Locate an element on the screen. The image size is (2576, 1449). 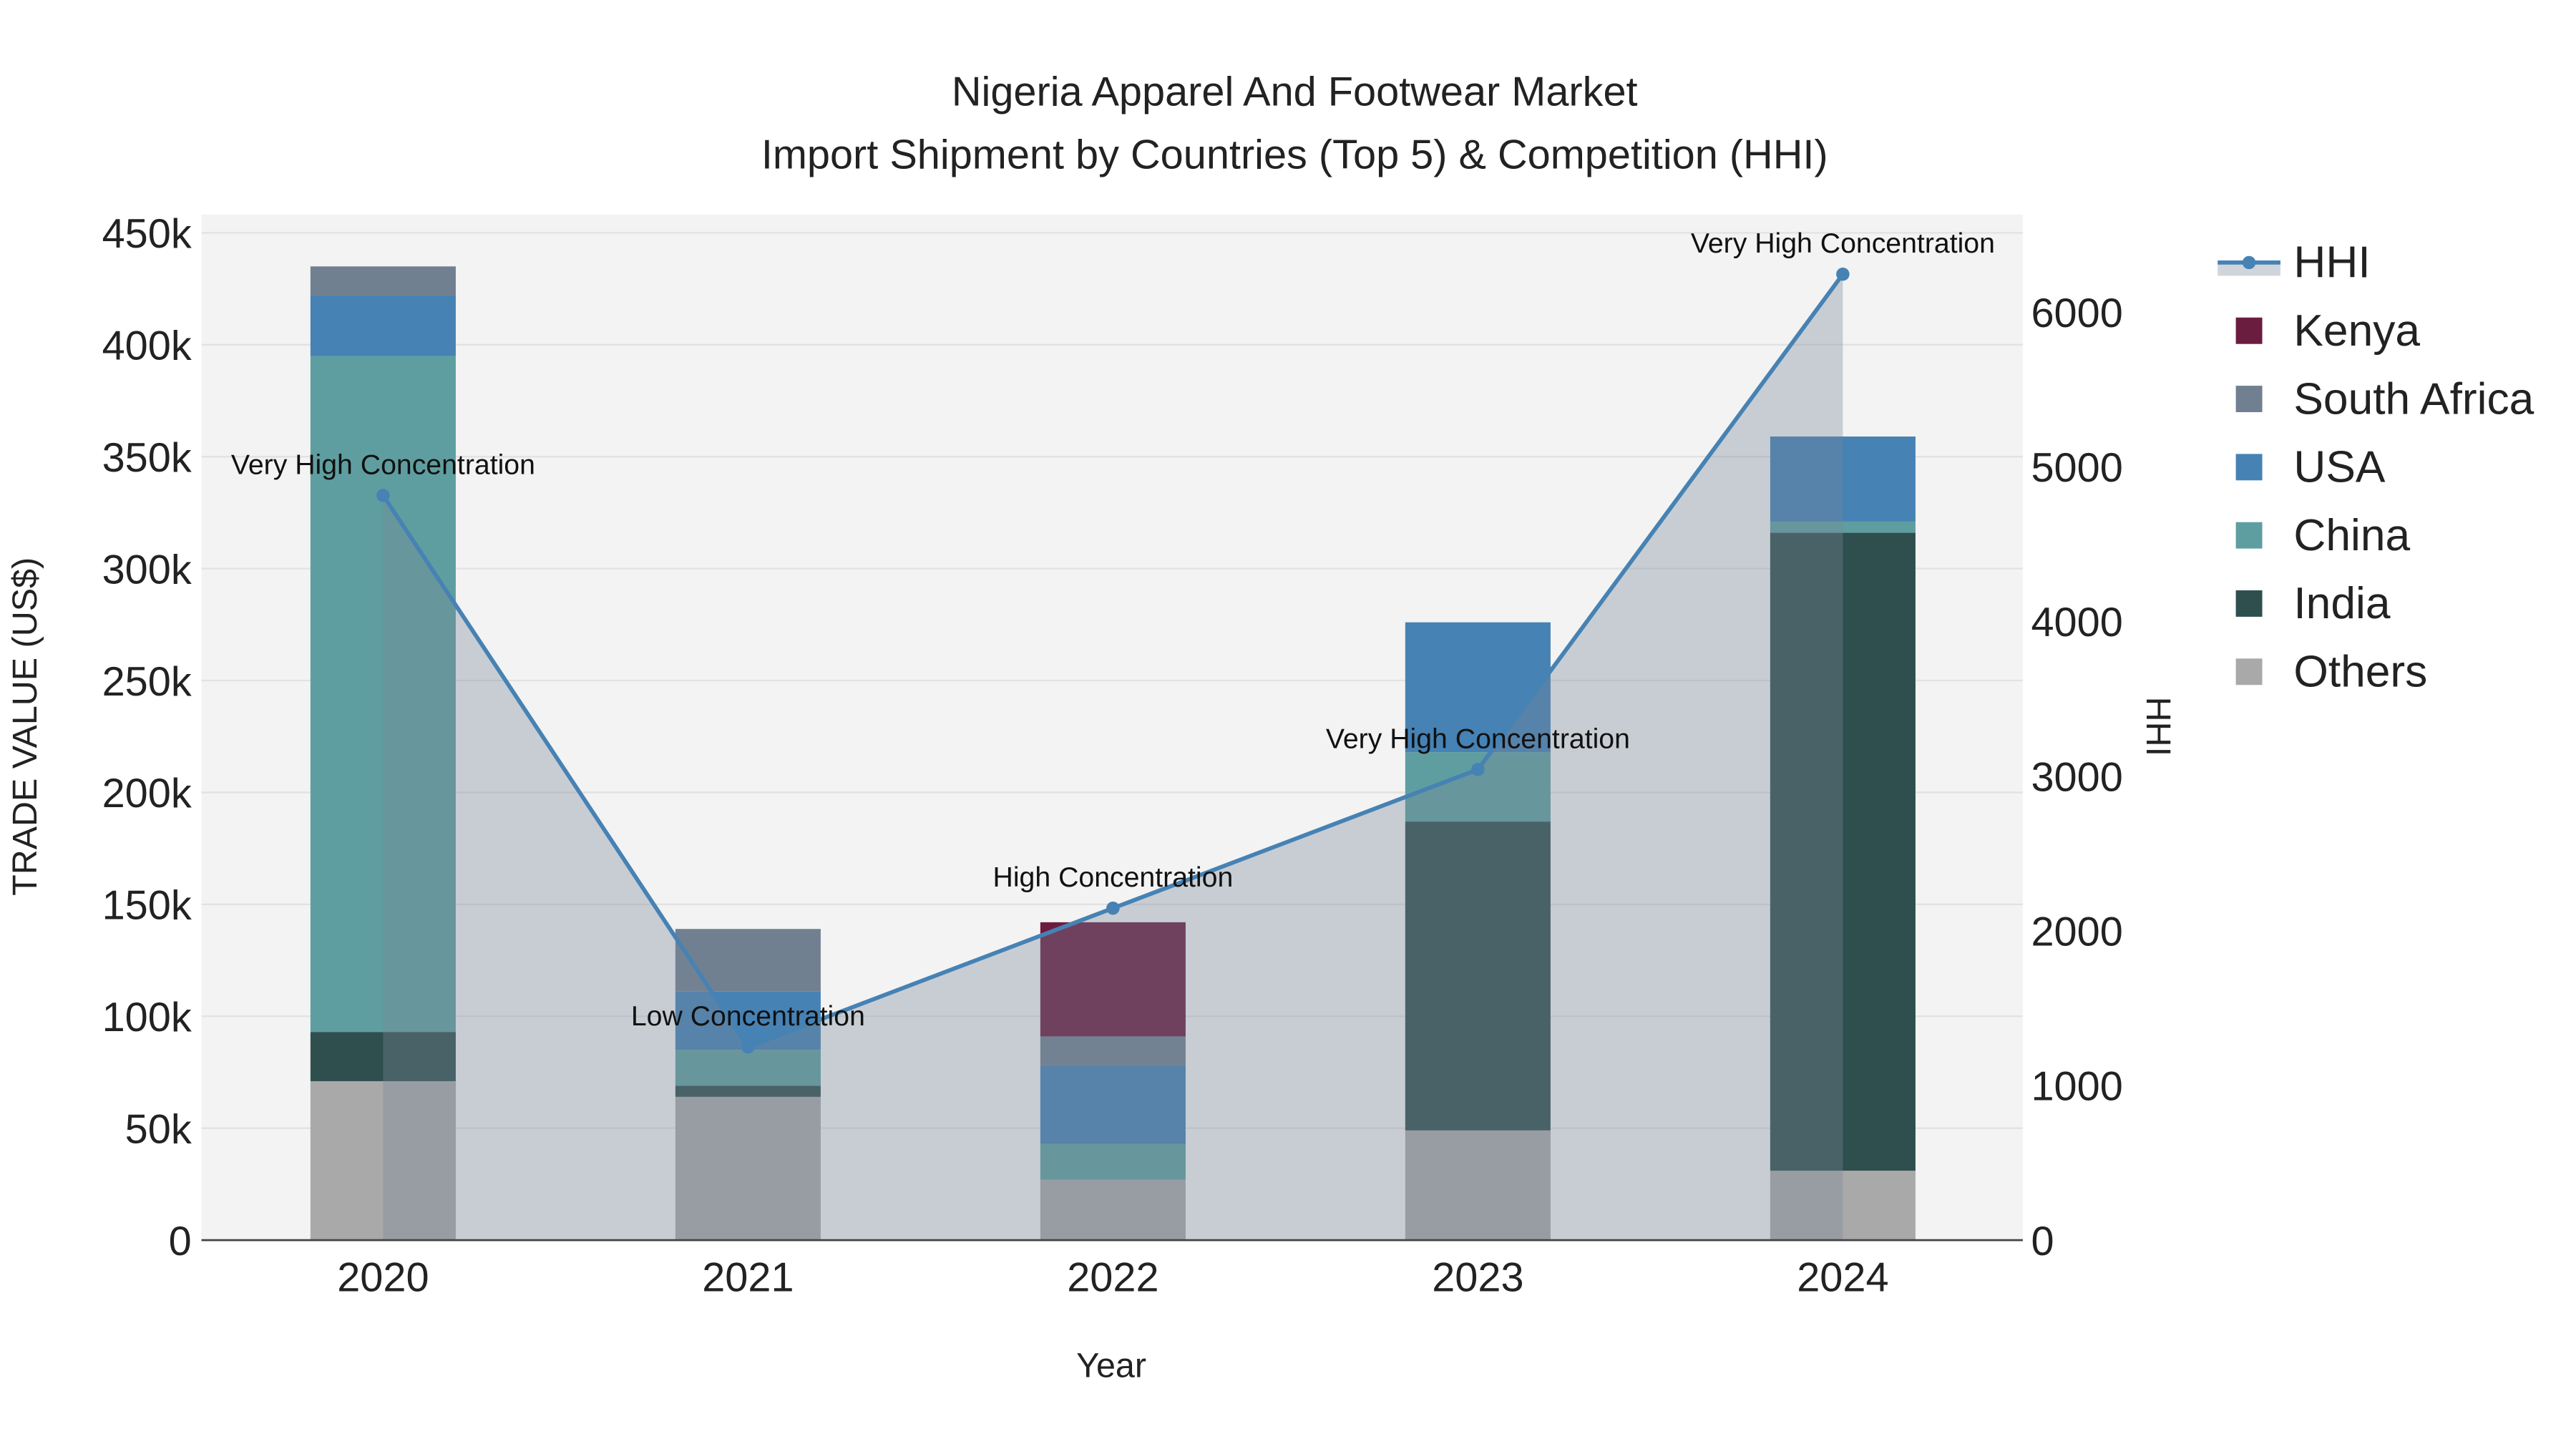
y-tick-label: 50k is located at coordinates (158, 1129).